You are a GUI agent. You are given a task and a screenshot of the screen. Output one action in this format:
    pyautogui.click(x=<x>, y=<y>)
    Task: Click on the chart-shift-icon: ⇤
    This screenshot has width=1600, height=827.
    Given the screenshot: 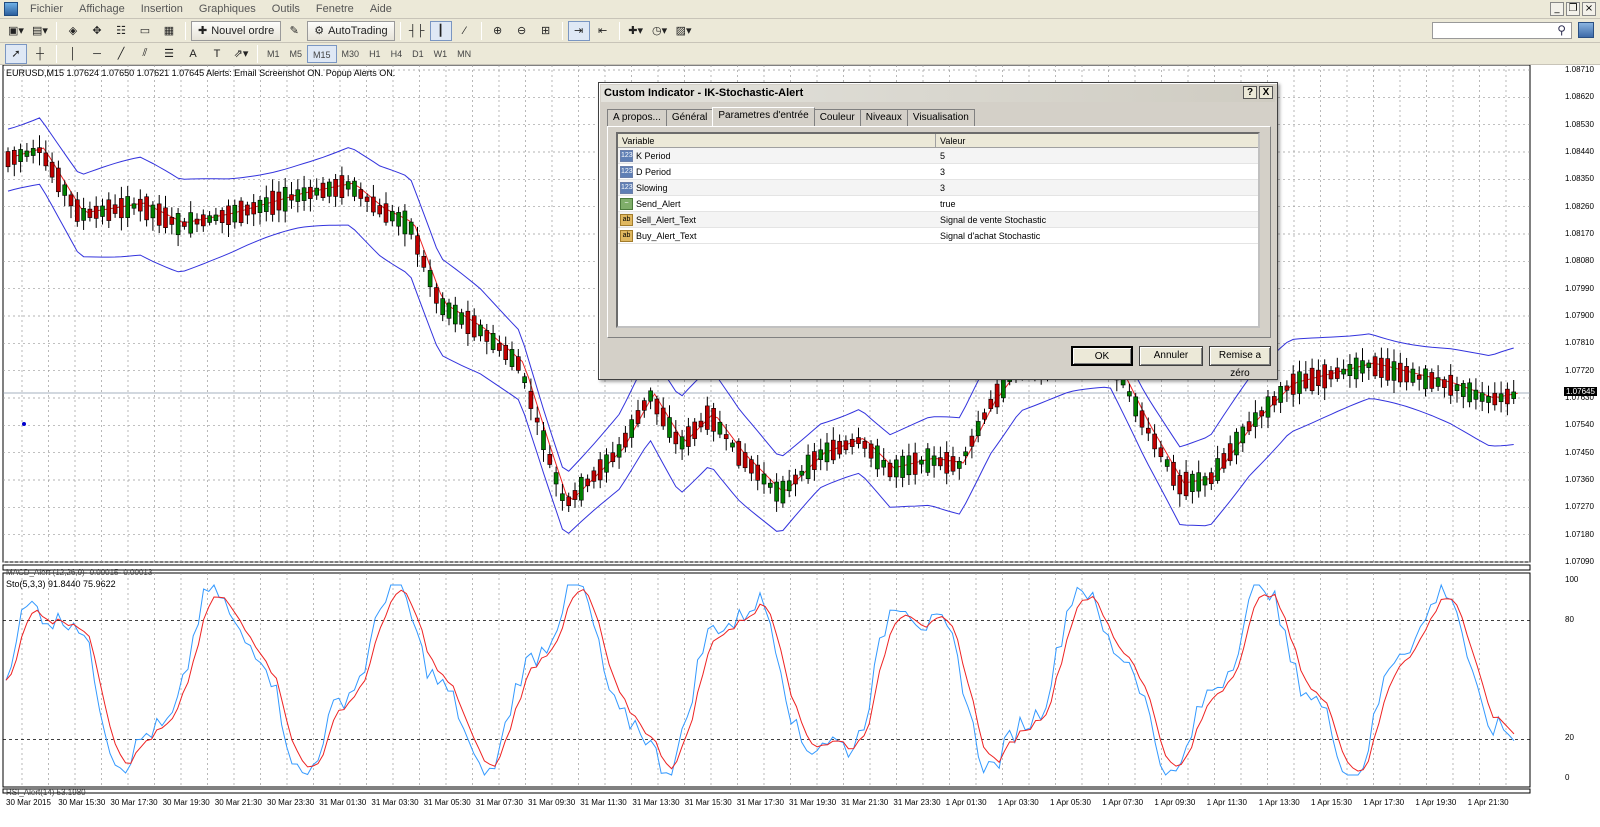 What is the action you would take?
    pyautogui.click(x=603, y=31)
    